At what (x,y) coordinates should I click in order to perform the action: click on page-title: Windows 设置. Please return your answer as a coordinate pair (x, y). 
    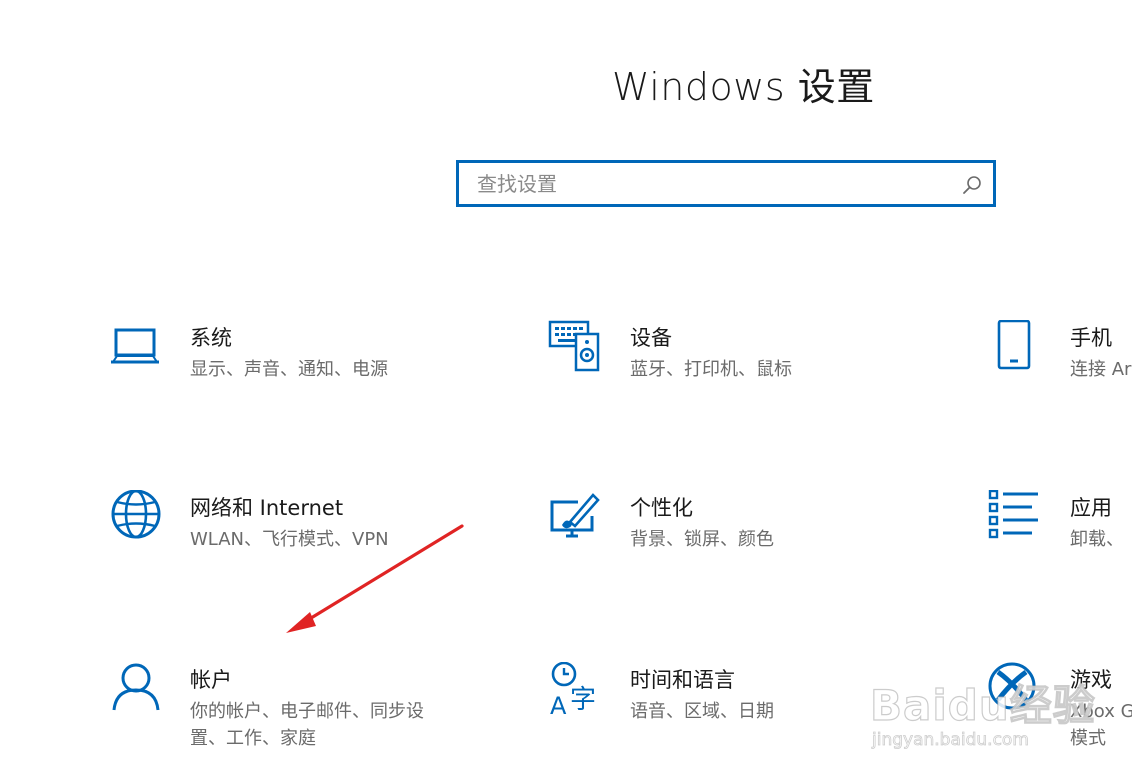
    Looking at the image, I should click on (743, 87).